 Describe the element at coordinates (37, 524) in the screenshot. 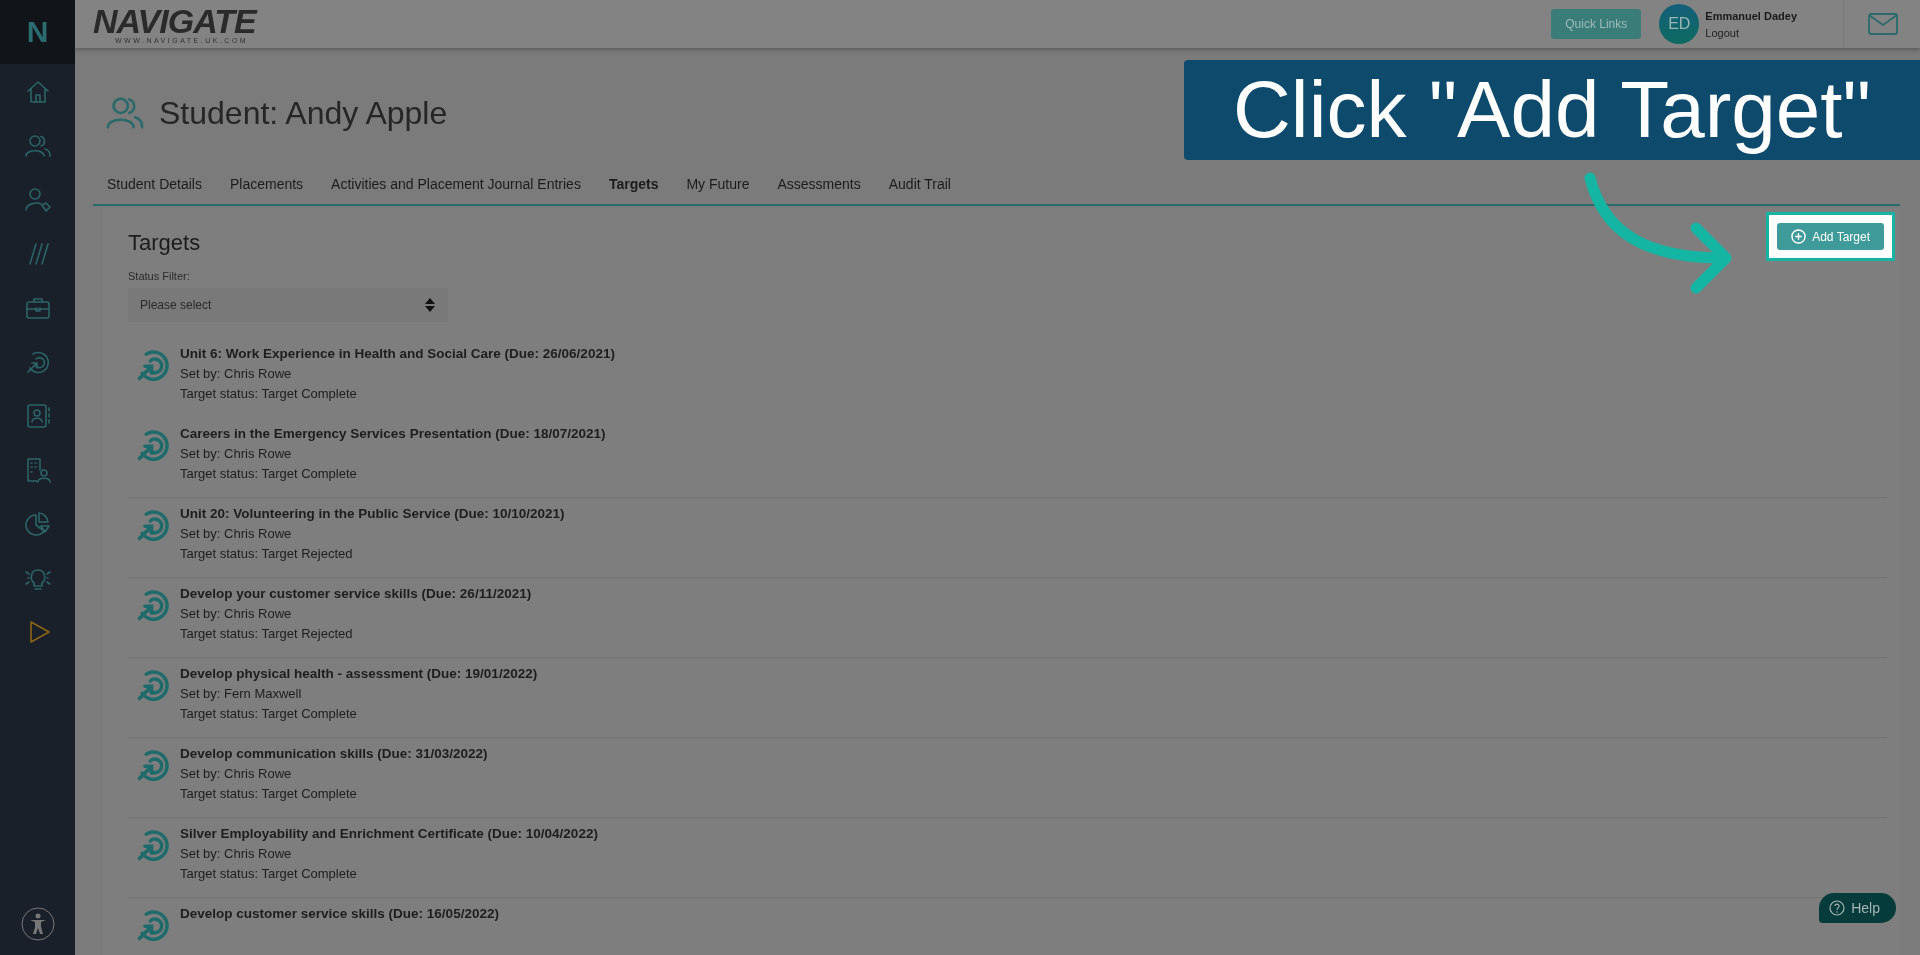

I see `pie-chart-icon` at that location.